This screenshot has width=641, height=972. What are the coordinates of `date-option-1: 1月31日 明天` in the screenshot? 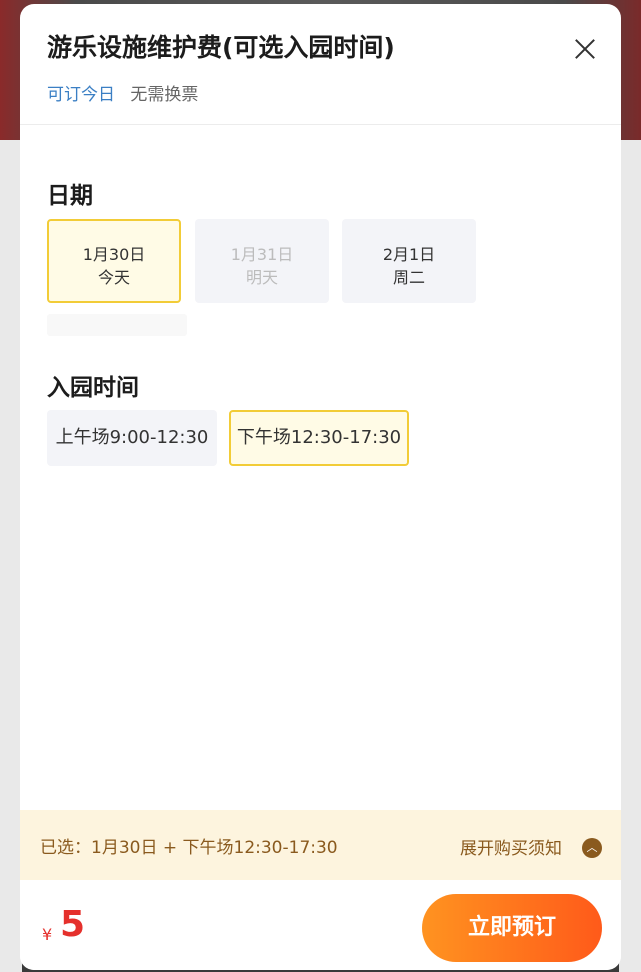 It's located at (262, 261).